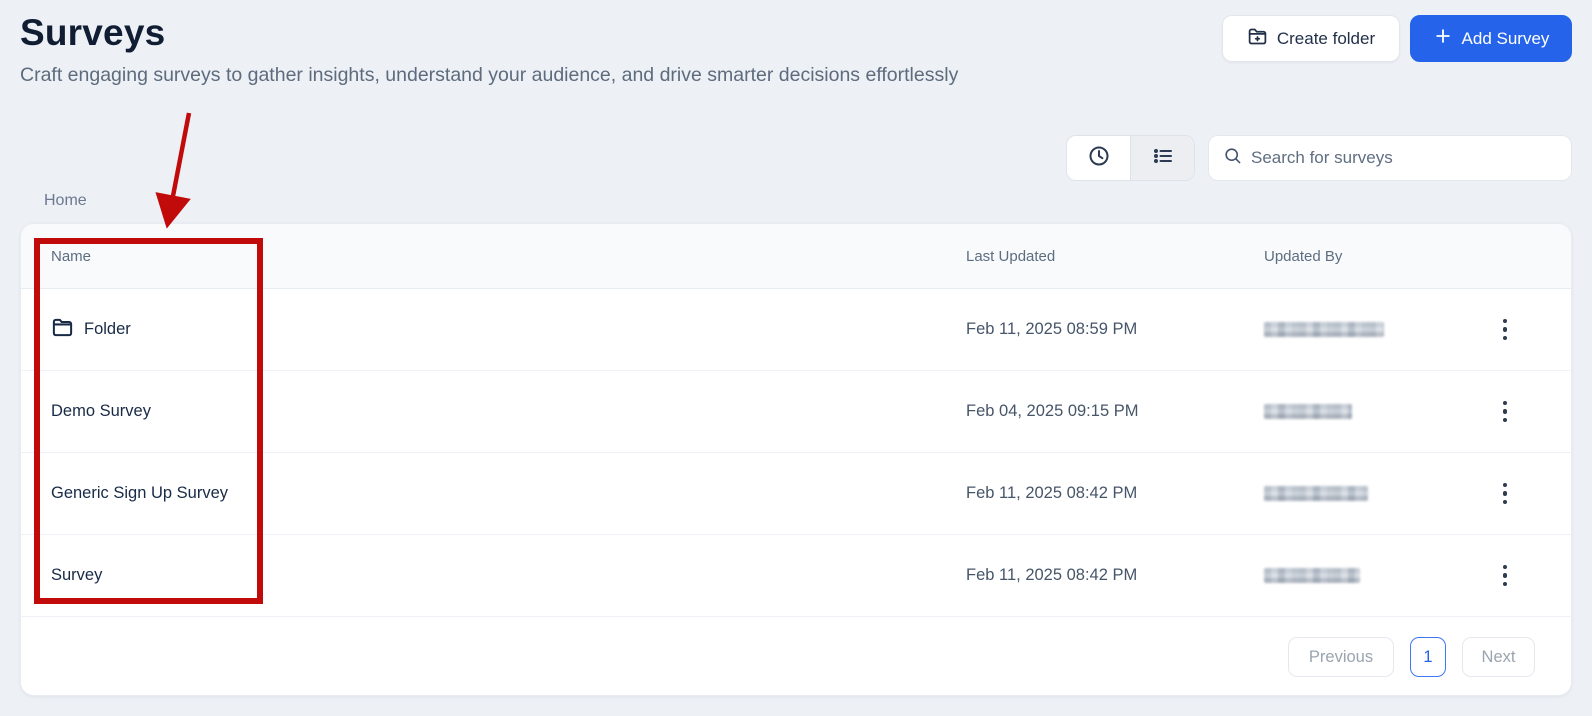  I want to click on row-last-updated: Feb 04, 2025 09:15 PM, so click(1052, 411).